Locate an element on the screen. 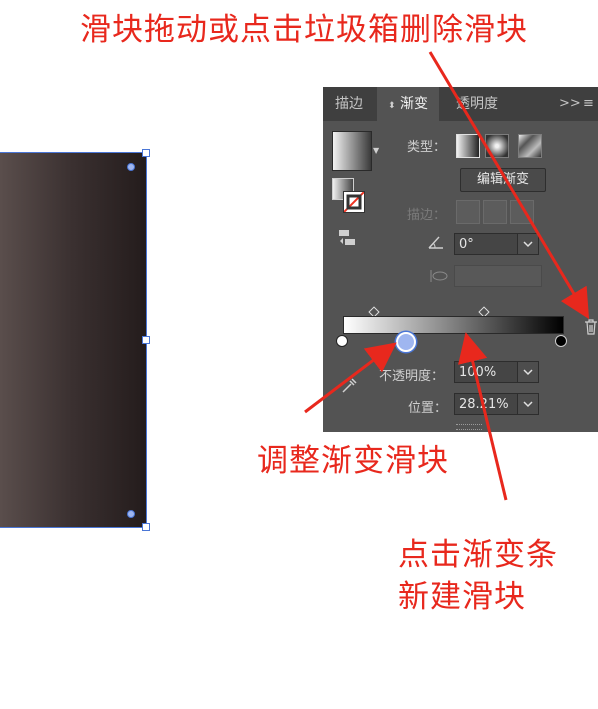 The width and height of the screenshot is (598, 709). opacity-dropdown-button is located at coordinates (528, 372).